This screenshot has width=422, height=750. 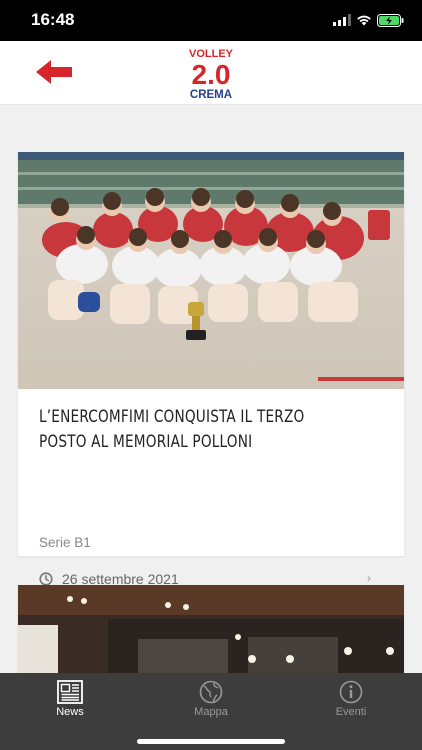 I want to click on article-photo, so click(x=211, y=629).